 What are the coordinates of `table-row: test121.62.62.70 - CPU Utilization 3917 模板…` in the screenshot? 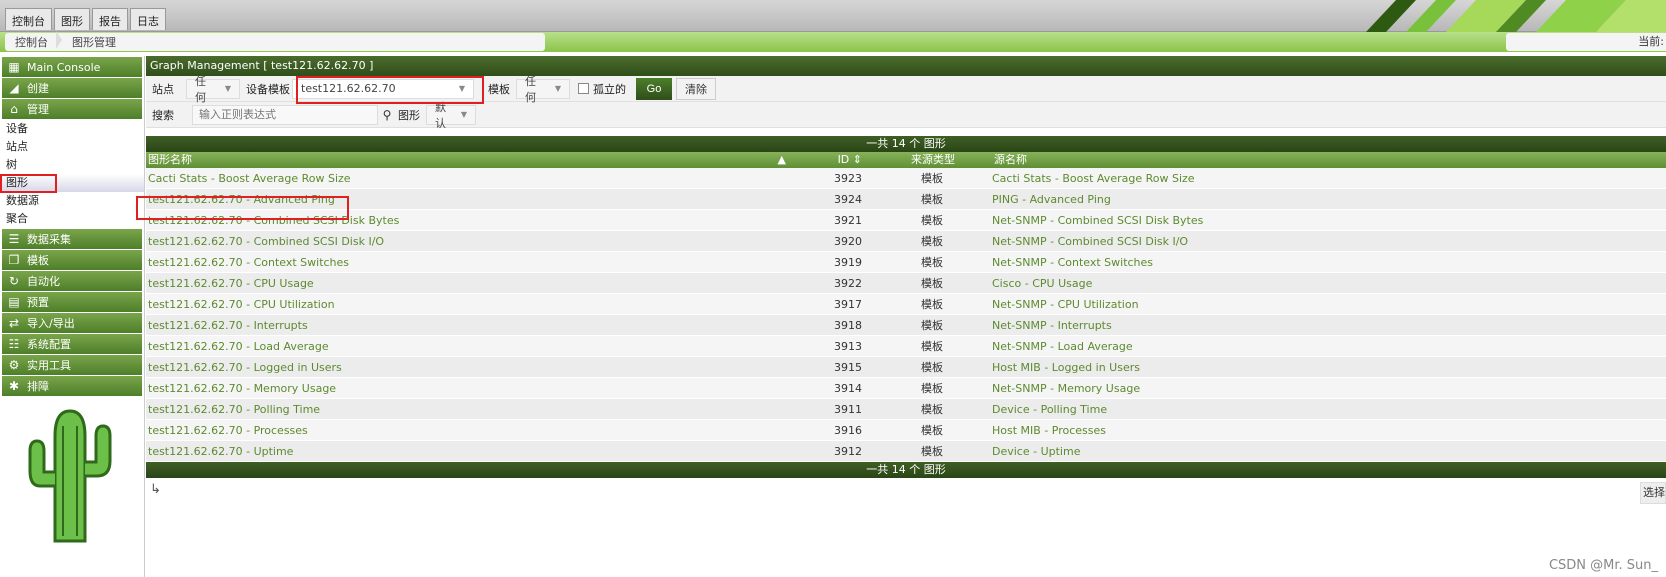 It's located at (906, 304).